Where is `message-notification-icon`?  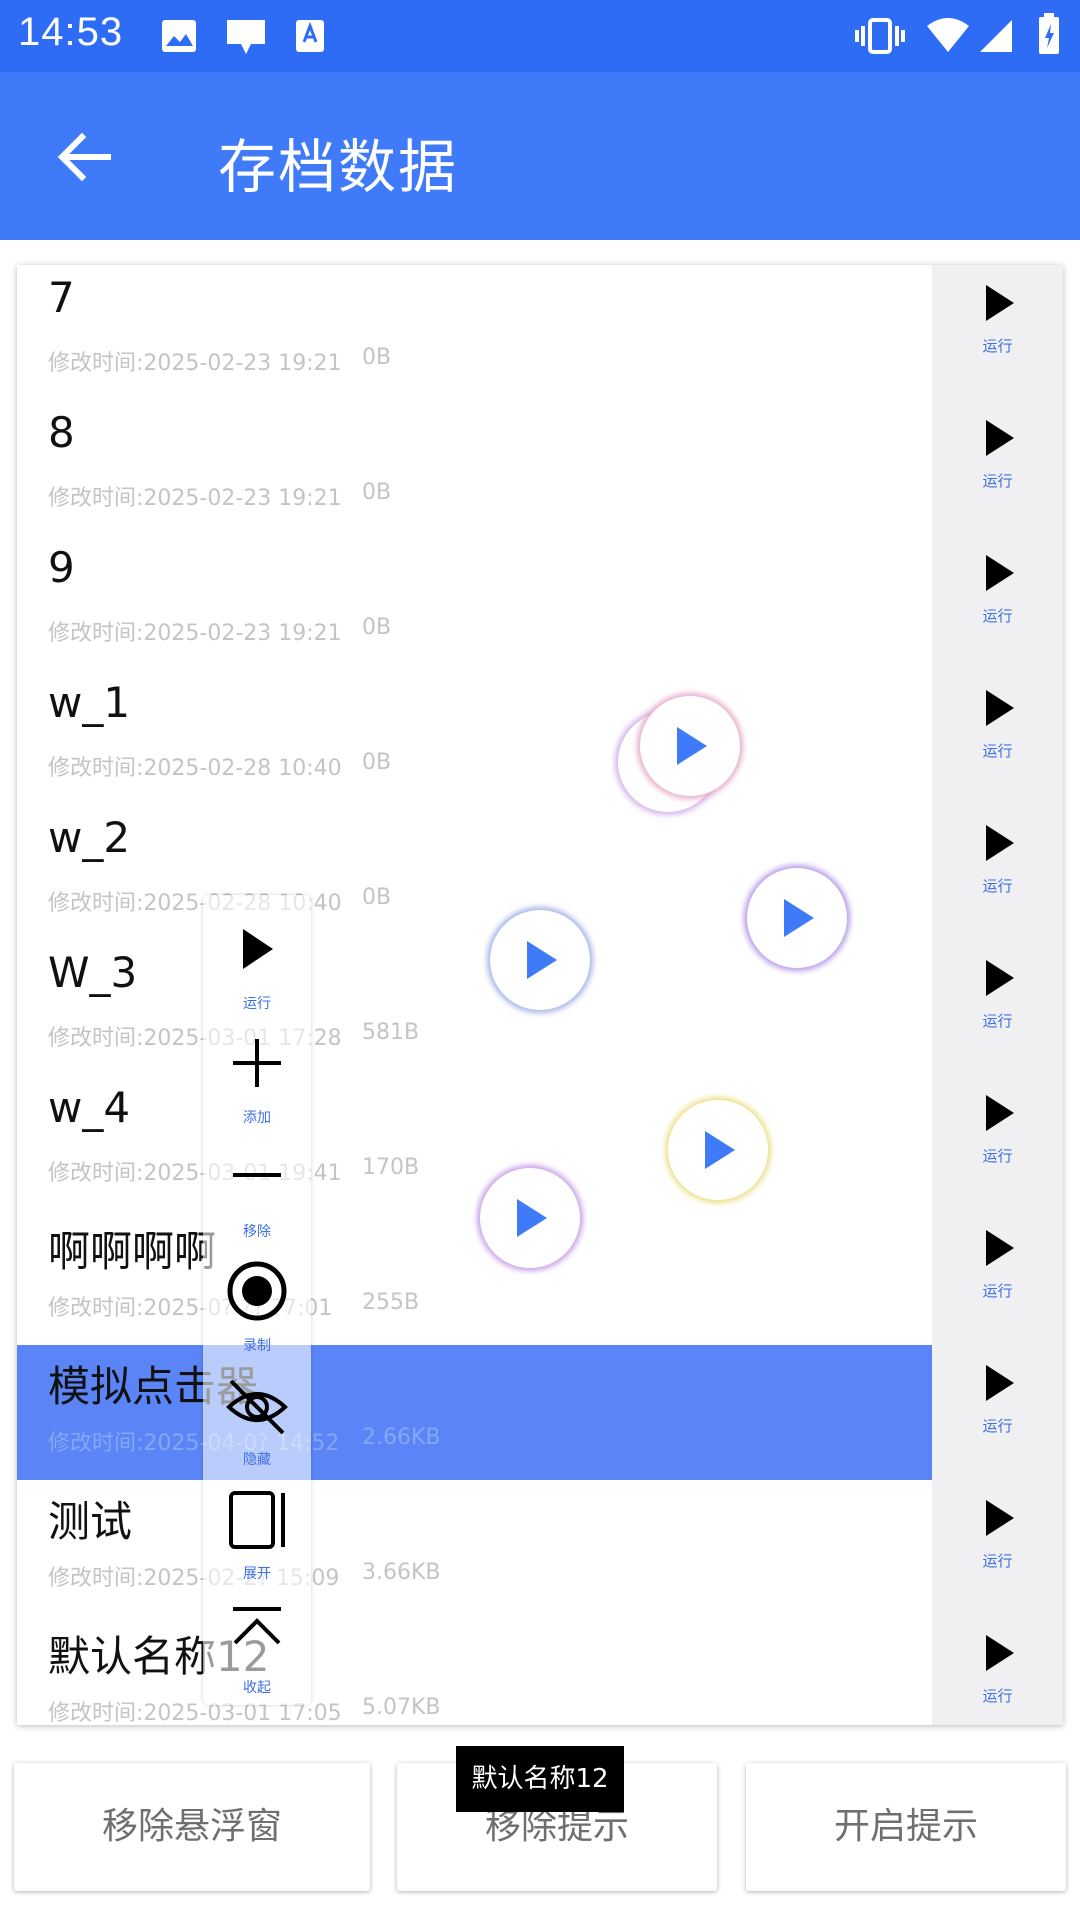
message-notification-icon is located at coordinates (246, 37).